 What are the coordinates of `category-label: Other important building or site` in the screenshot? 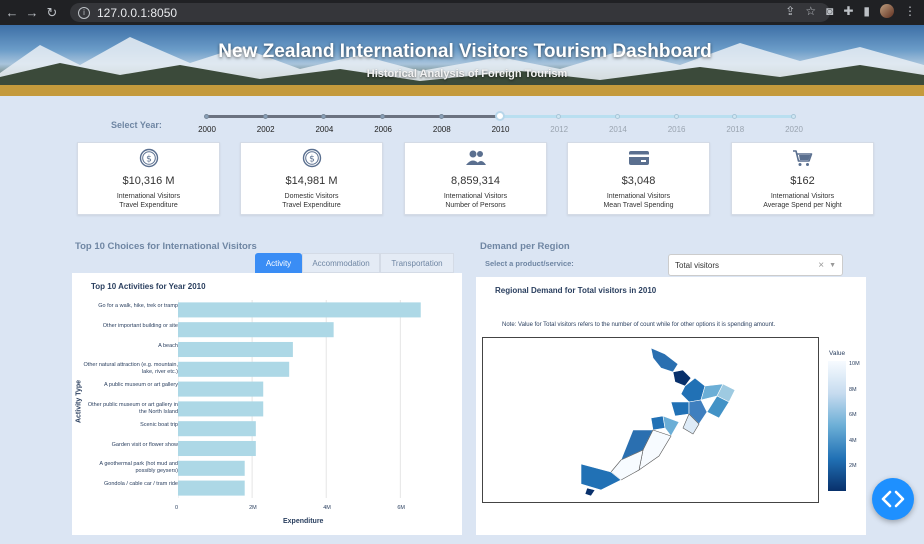 It's located at (140, 325).